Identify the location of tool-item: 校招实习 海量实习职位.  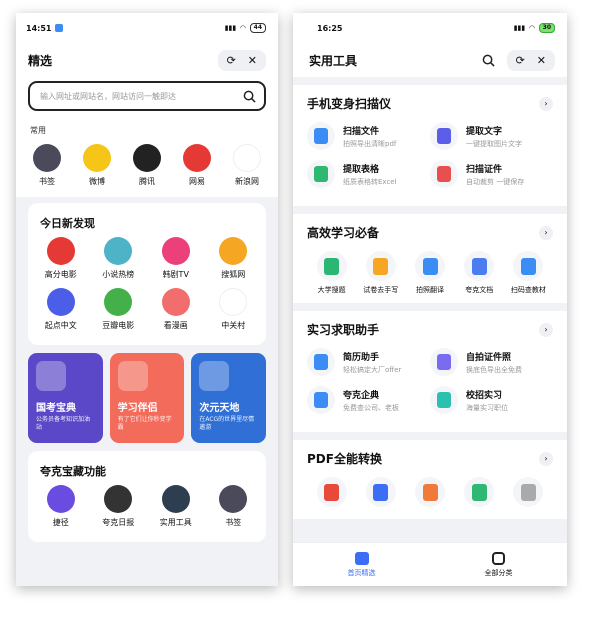
(491, 400).